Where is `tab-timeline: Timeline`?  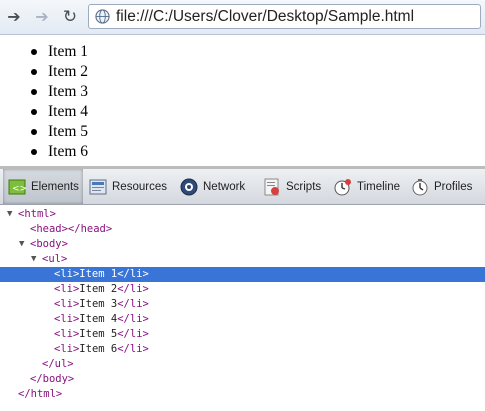 tab-timeline: Timeline is located at coordinates (366, 186).